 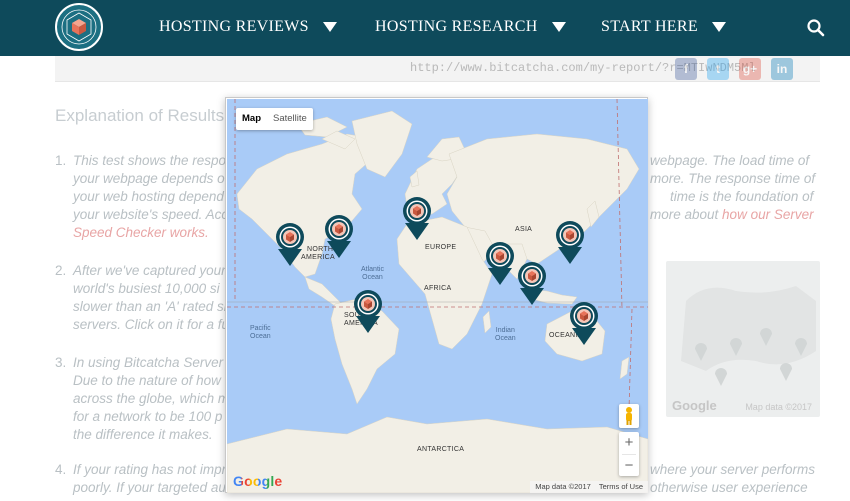 What do you see at coordinates (148, 362) in the screenshot?
I see `item-text: In using Bitcatcha Server` at bounding box center [148, 362].